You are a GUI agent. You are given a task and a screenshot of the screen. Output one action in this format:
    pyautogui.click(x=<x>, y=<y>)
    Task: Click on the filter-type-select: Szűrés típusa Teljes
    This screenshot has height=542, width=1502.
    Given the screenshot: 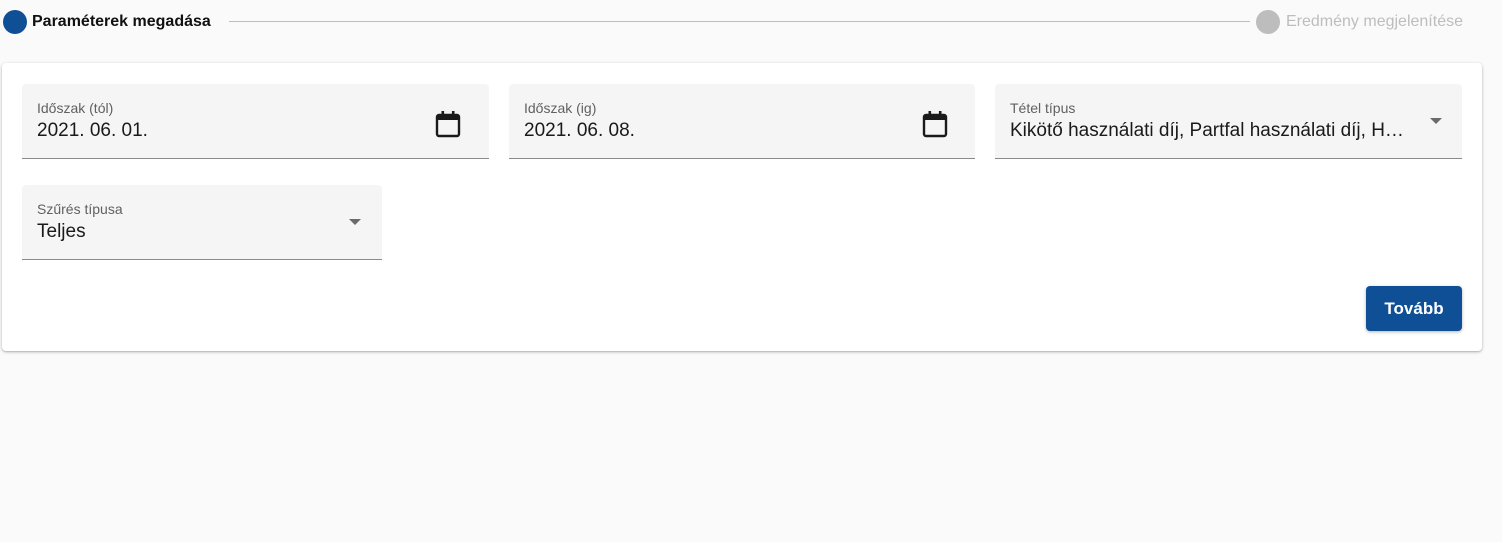 What is the action you would take?
    pyautogui.click(x=202, y=222)
    